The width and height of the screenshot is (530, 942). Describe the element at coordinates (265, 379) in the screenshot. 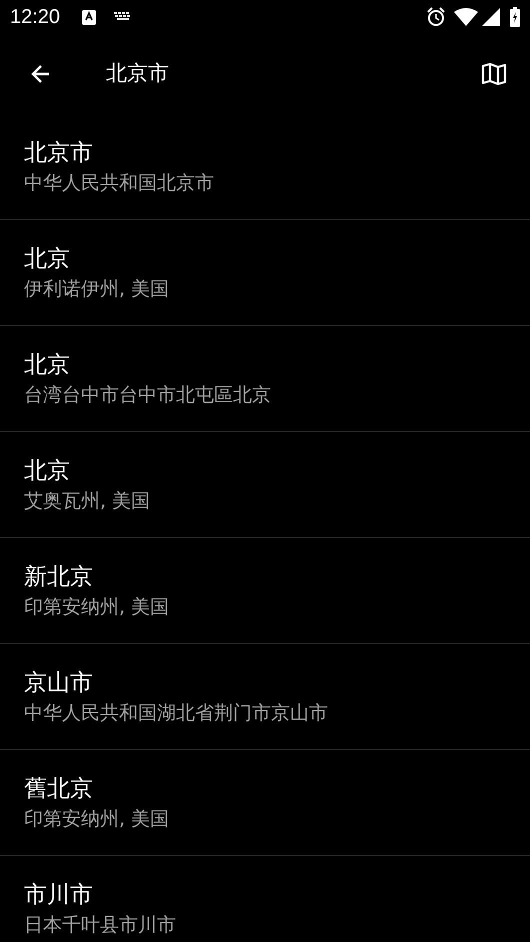

I see `result-row: 北京 台湾台中市台中市北屯區北京` at that location.